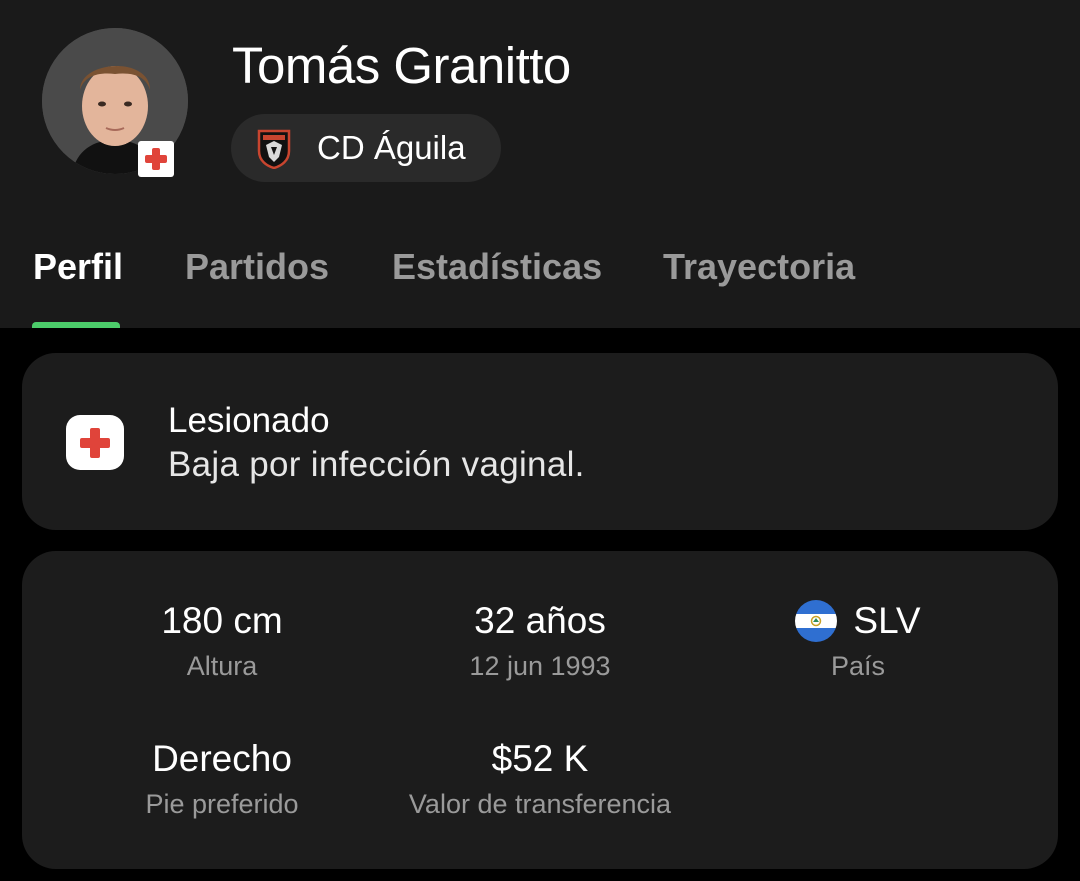 This screenshot has height=881, width=1080. I want to click on stat-market-value: $52 K Valor de transferencia, so click(540, 778).